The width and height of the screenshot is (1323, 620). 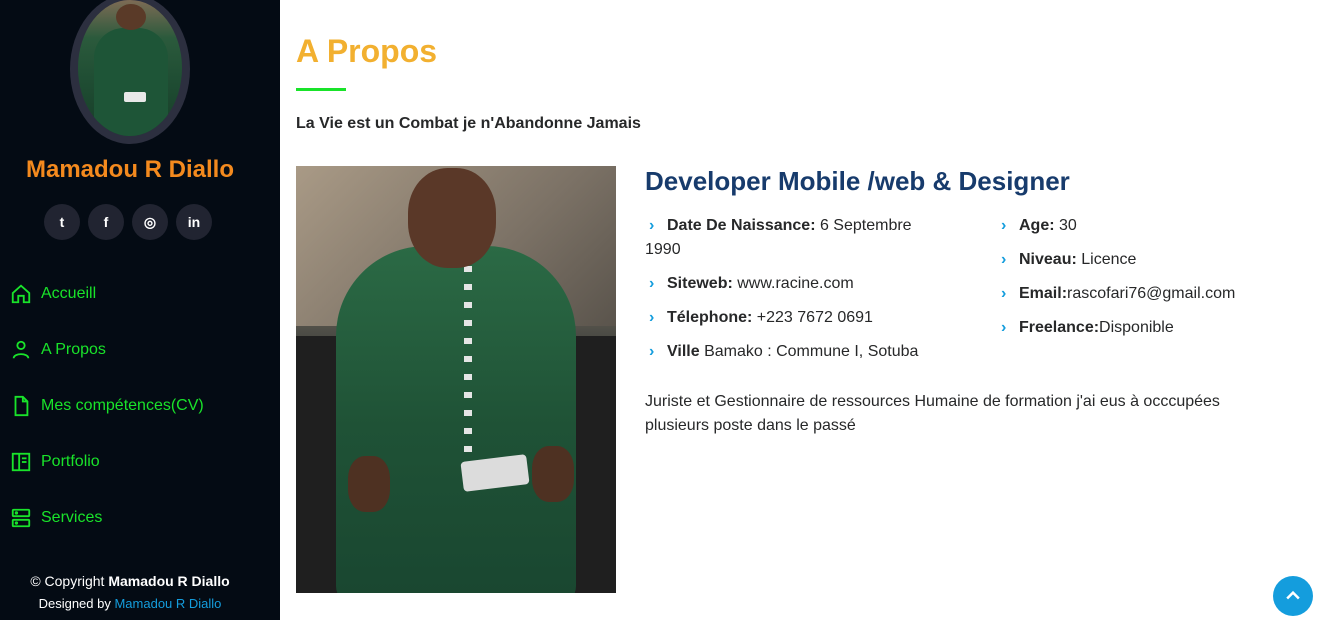 I want to click on nav-item-competences: Mes compétences(CV), so click(x=107, y=406).